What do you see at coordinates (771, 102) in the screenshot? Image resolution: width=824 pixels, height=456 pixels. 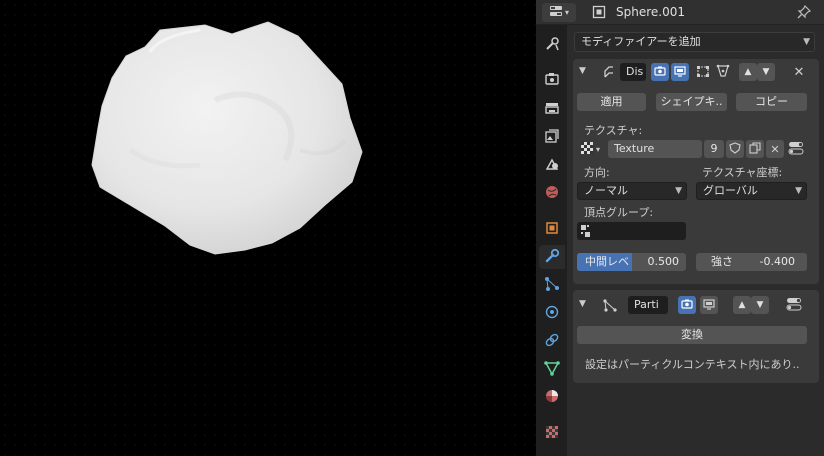 I see `copy-button: コピー` at bounding box center [771, 102].